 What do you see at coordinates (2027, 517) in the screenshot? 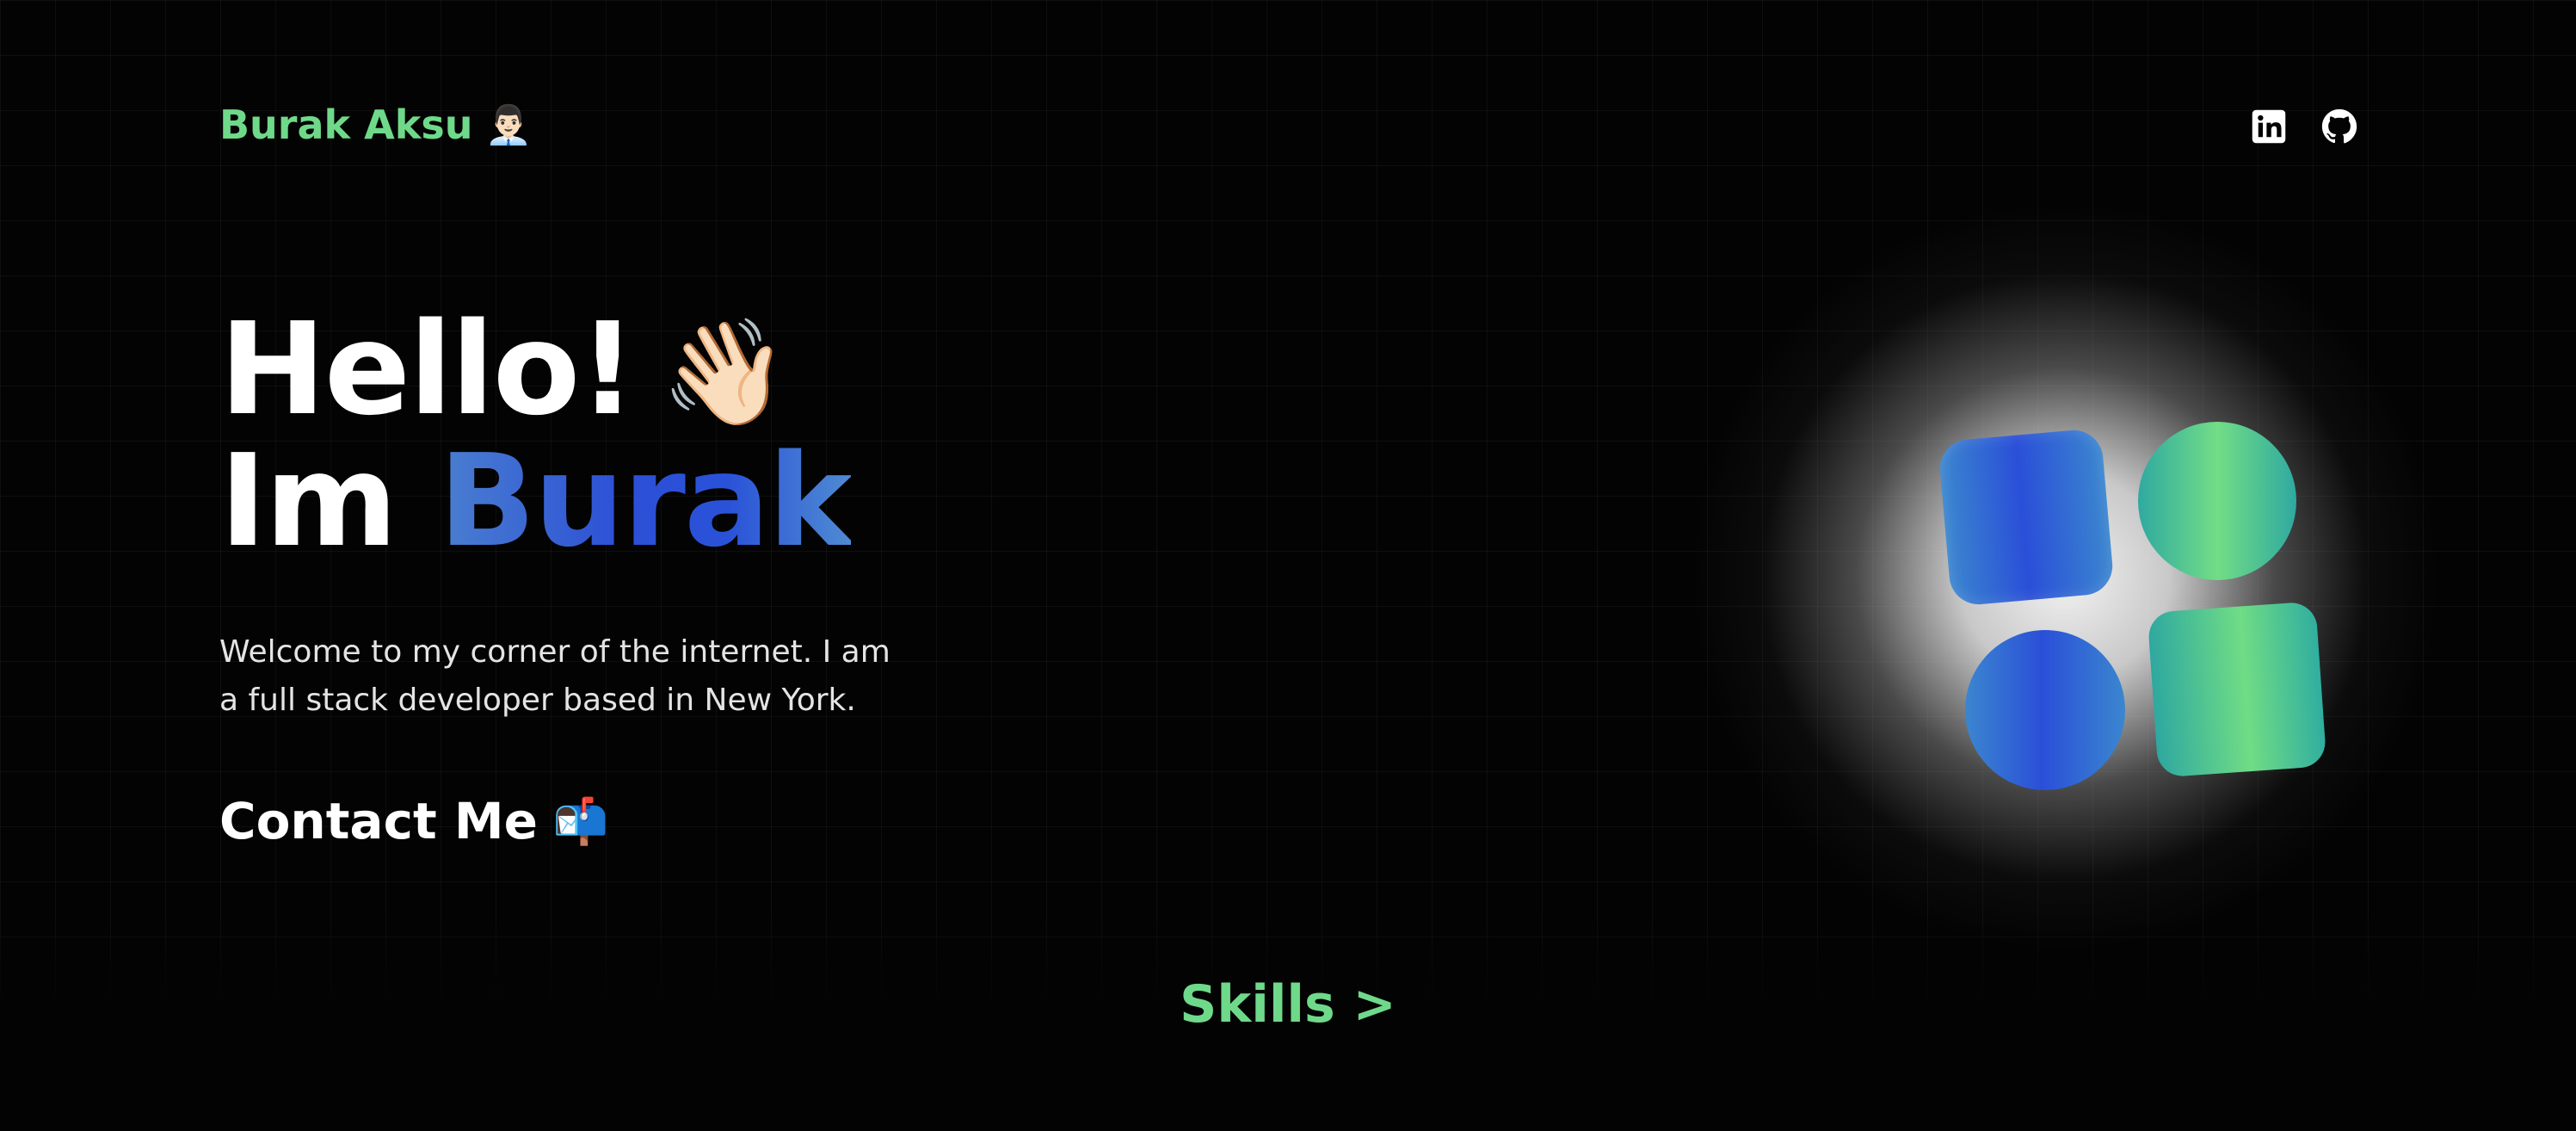
I see `blue-rounded-square` at bounding box center [2027, 517].